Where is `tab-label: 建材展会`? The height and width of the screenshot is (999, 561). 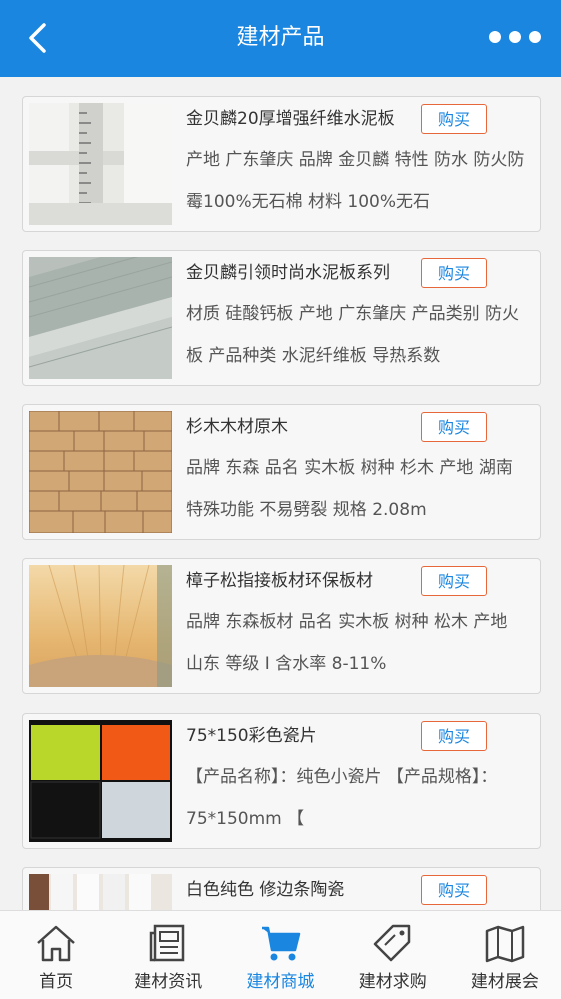
tab-label: 建材展会 is located at coordinates (504, 982).